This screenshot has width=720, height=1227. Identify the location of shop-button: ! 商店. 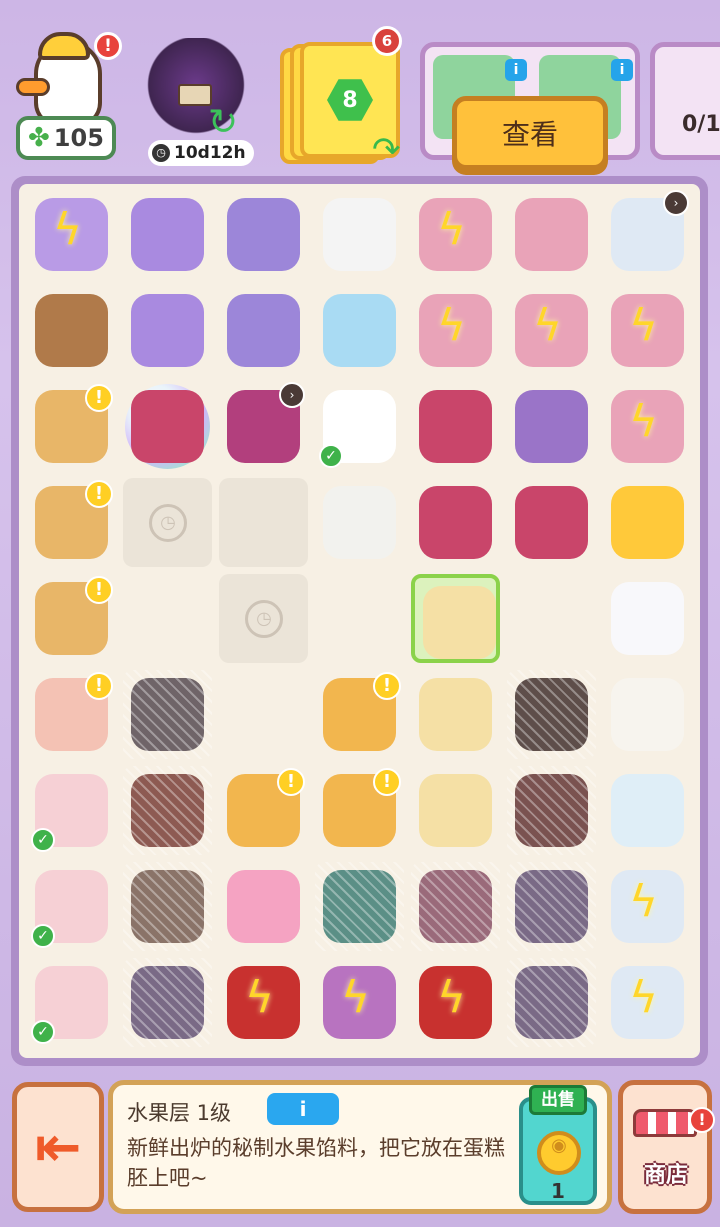
(666, 1147).